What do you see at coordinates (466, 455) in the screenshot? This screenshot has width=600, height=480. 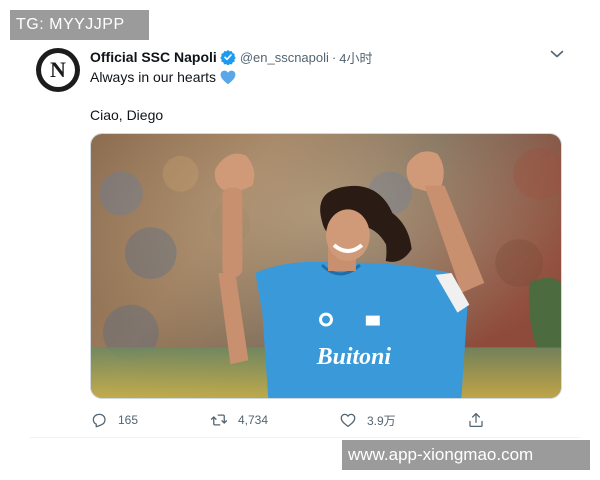 I see `watermark-bottom: www.app-xiongmao.com` at bounding box center [466, 455].